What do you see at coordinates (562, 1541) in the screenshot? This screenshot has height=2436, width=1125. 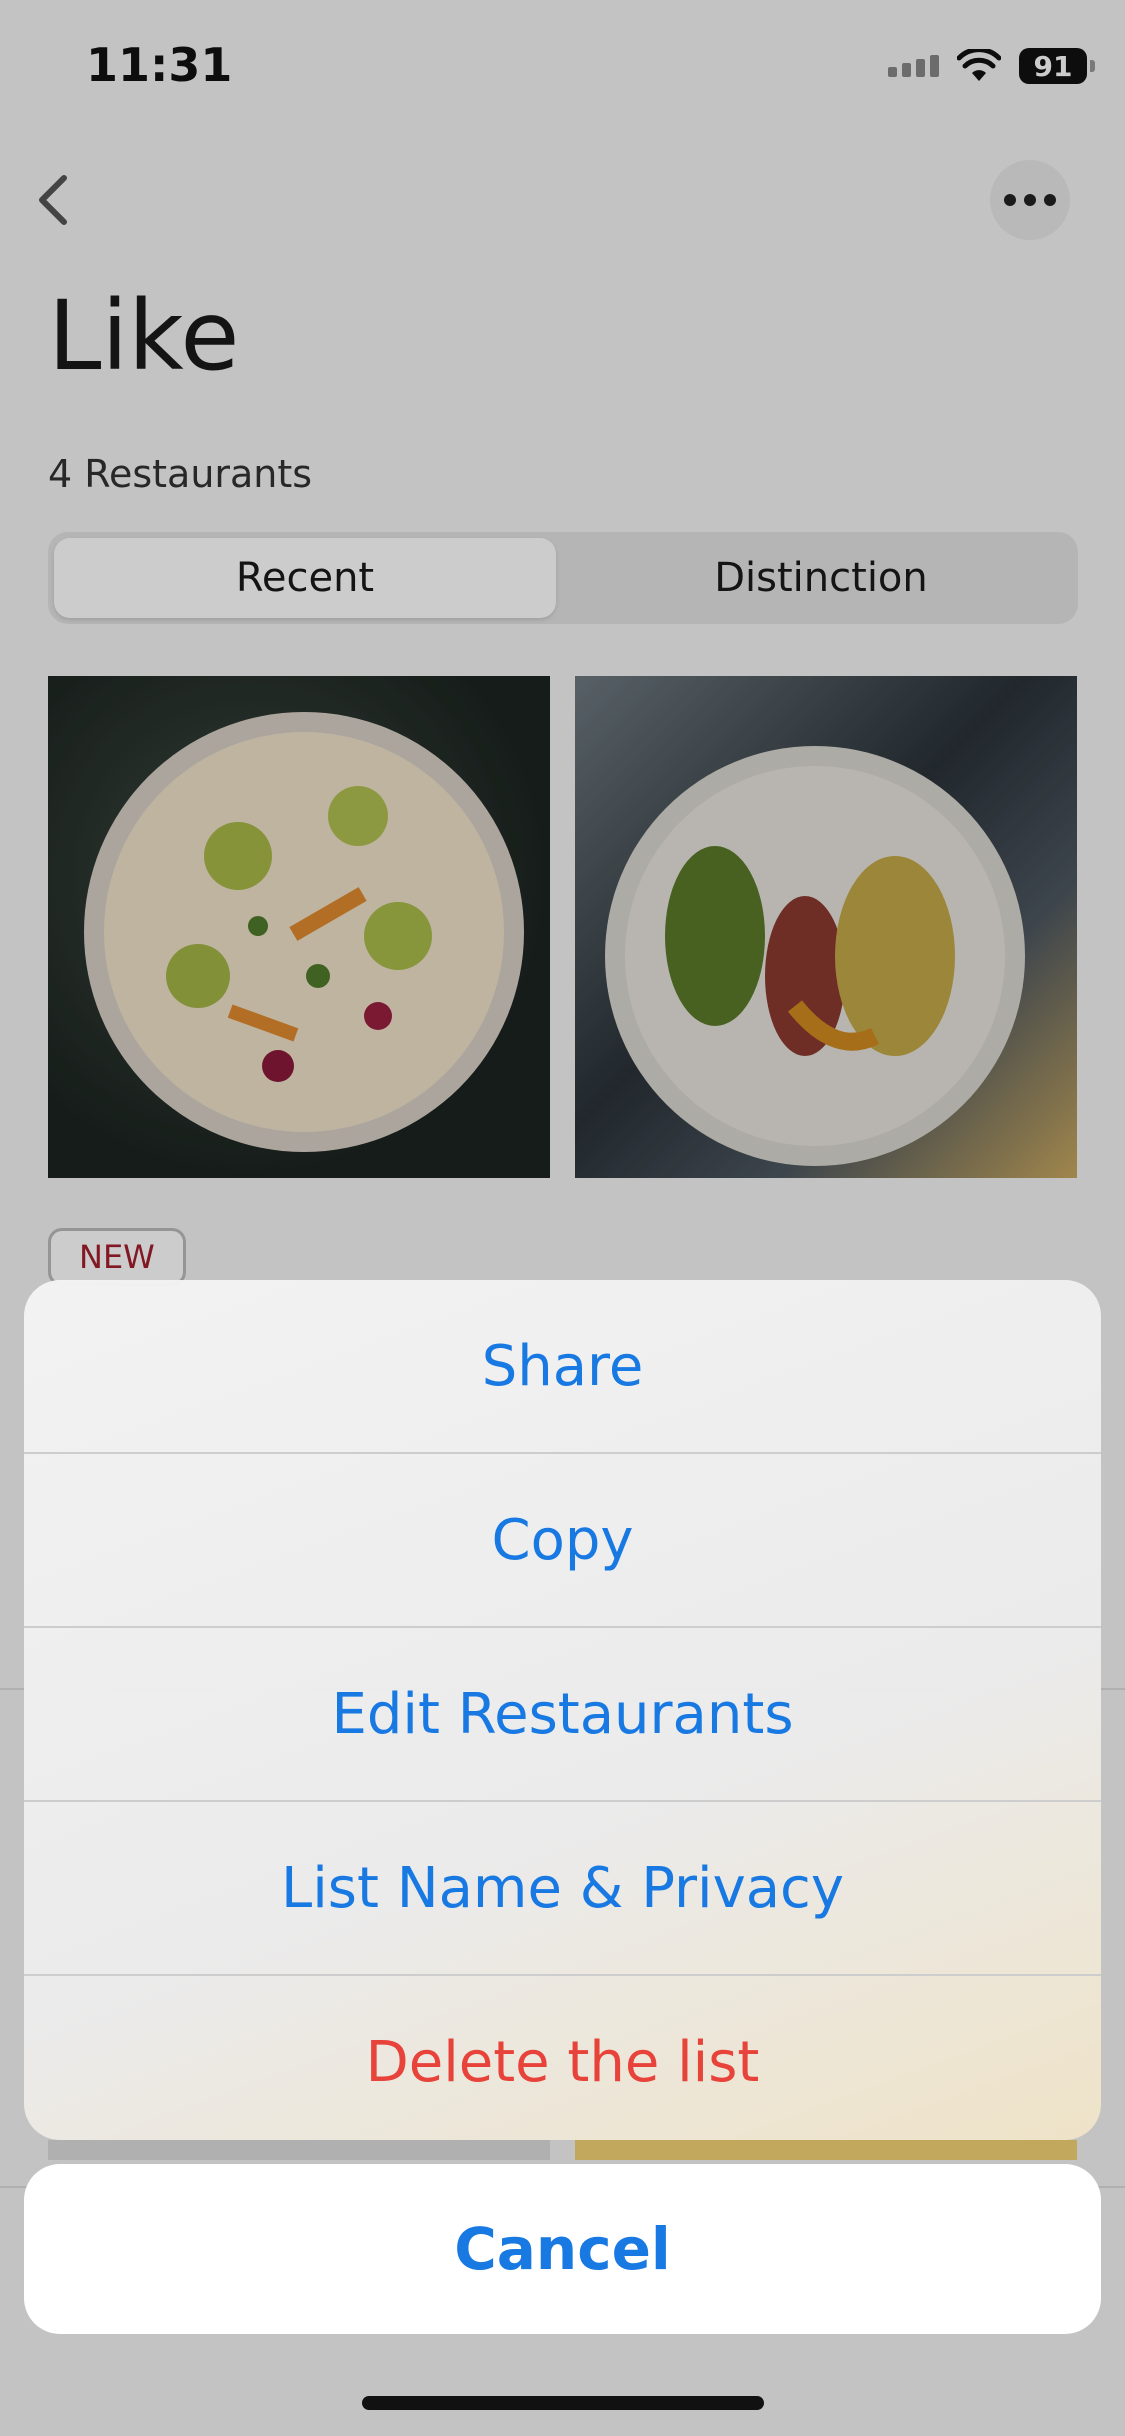 I see `copy-button: Copy` at bounding box center [562, 1541].